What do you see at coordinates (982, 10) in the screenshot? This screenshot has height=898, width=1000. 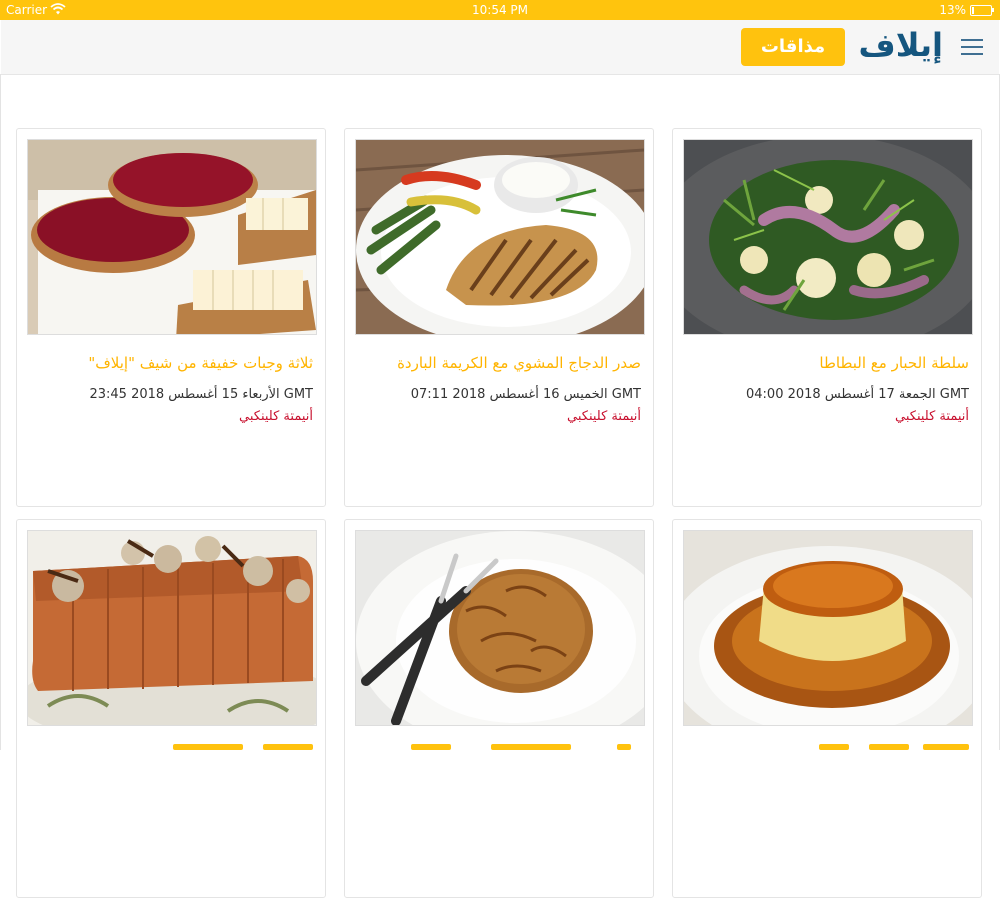 I see `battery-icon` at bounding box center [982, 10].